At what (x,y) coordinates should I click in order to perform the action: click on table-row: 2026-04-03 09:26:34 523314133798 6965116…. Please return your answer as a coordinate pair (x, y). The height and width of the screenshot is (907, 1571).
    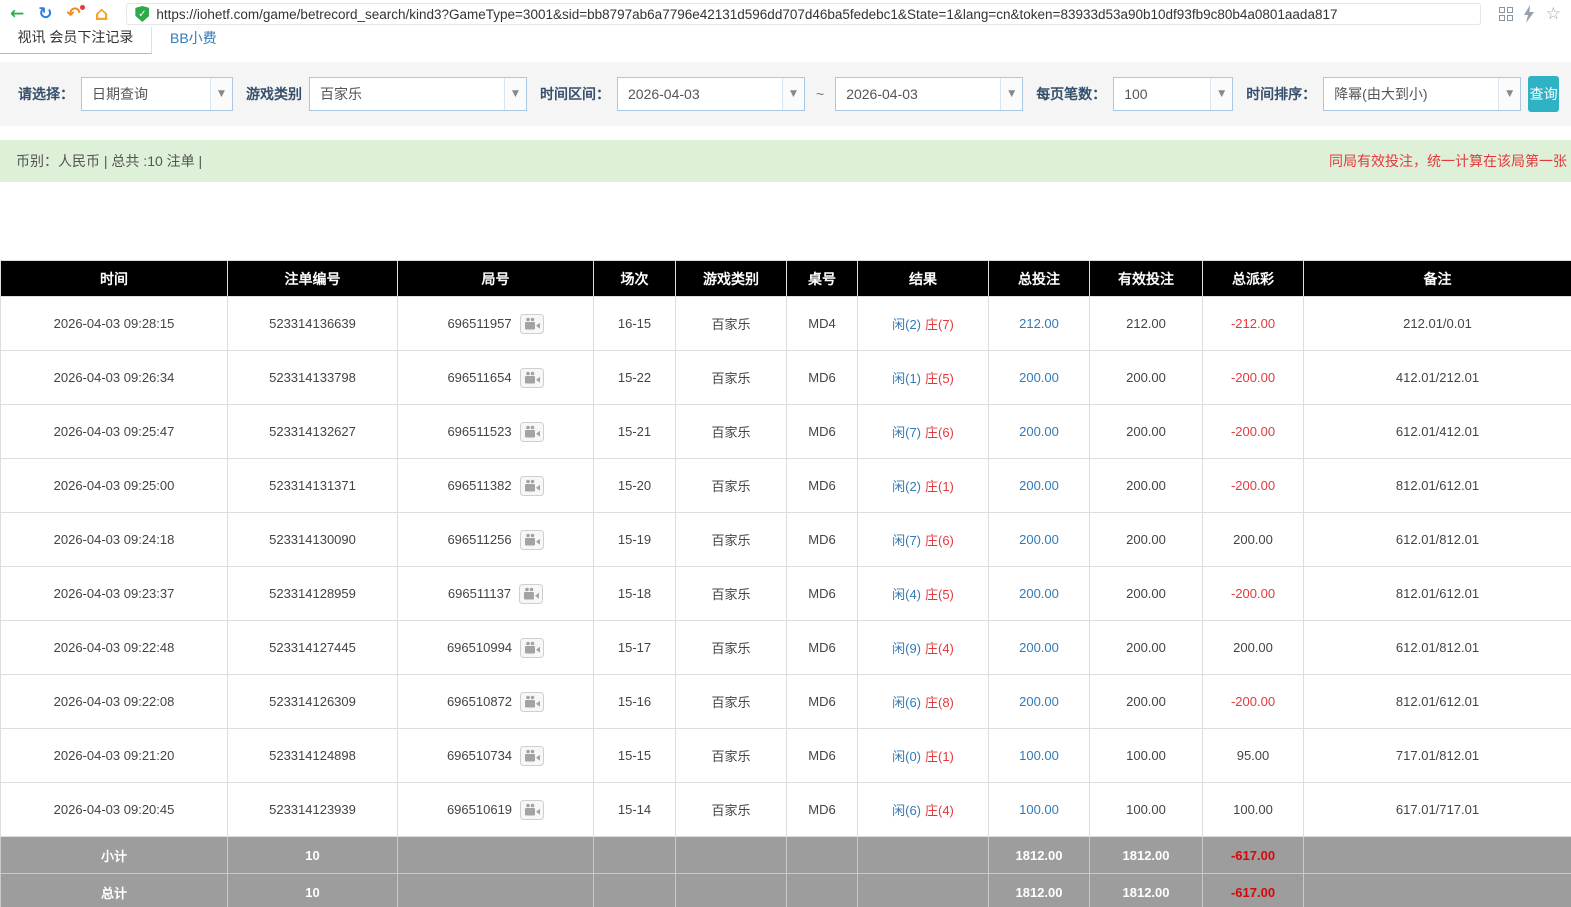
    Looking at the image, I should click on (785, 377).